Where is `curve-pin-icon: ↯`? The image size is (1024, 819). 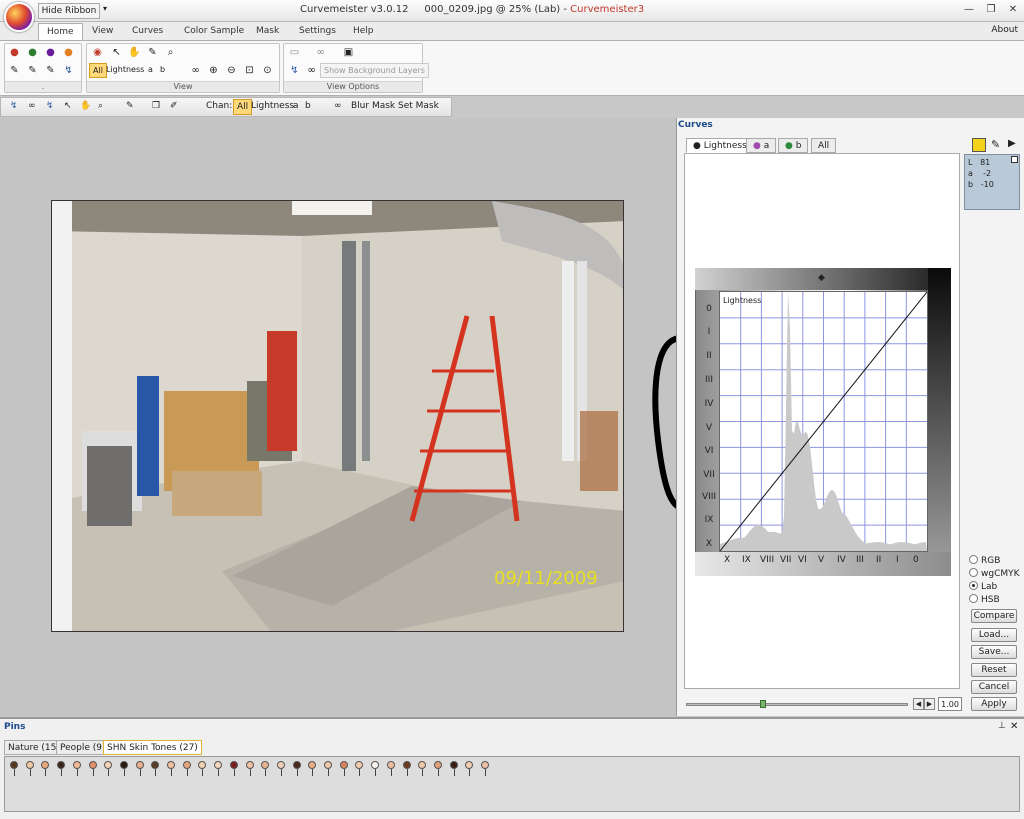
curve-pin-icon: ↯ is located at coordinates (68, 70).